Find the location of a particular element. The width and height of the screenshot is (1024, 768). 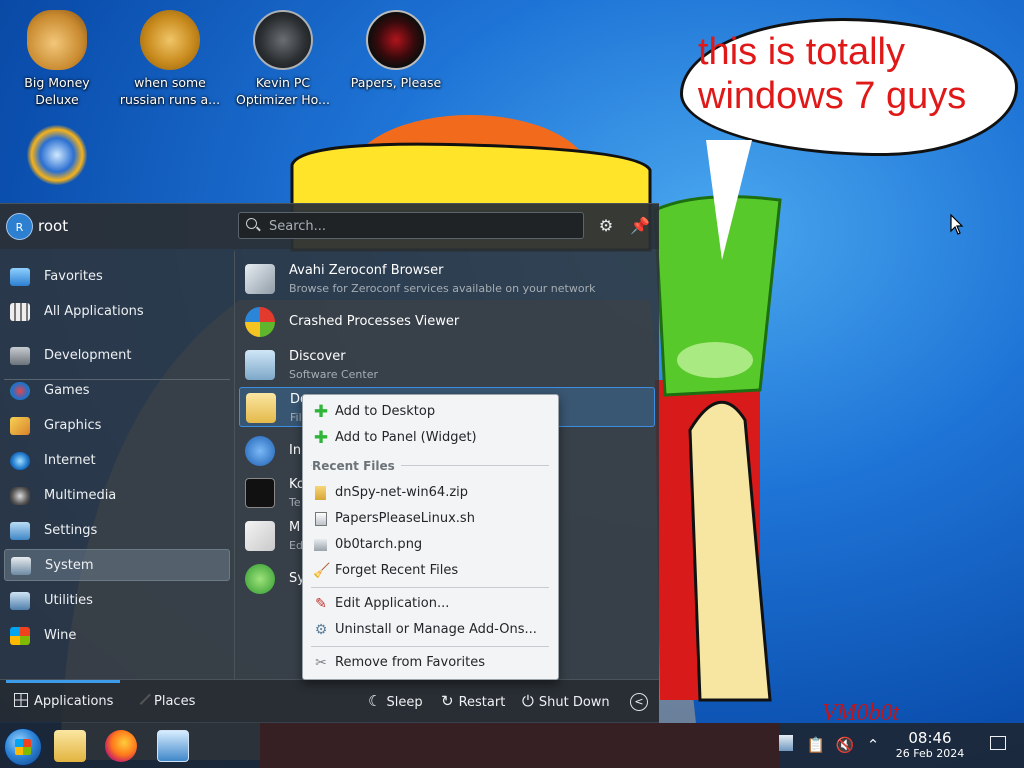

tray-network is located at coordinates (786, 745).